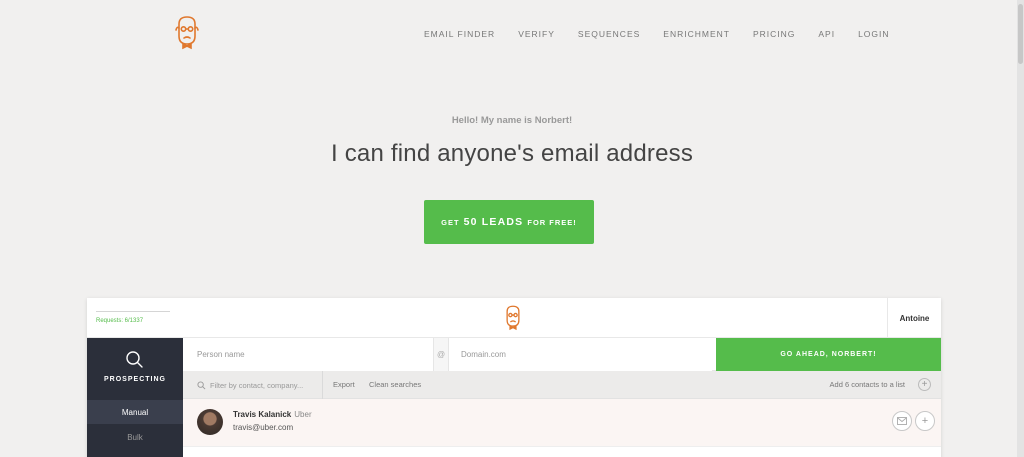 The height and width of the screenshot is (457, 1024). I want to click on search-row: @ GO AHEAD, NORBERT!, so click(562, 354).